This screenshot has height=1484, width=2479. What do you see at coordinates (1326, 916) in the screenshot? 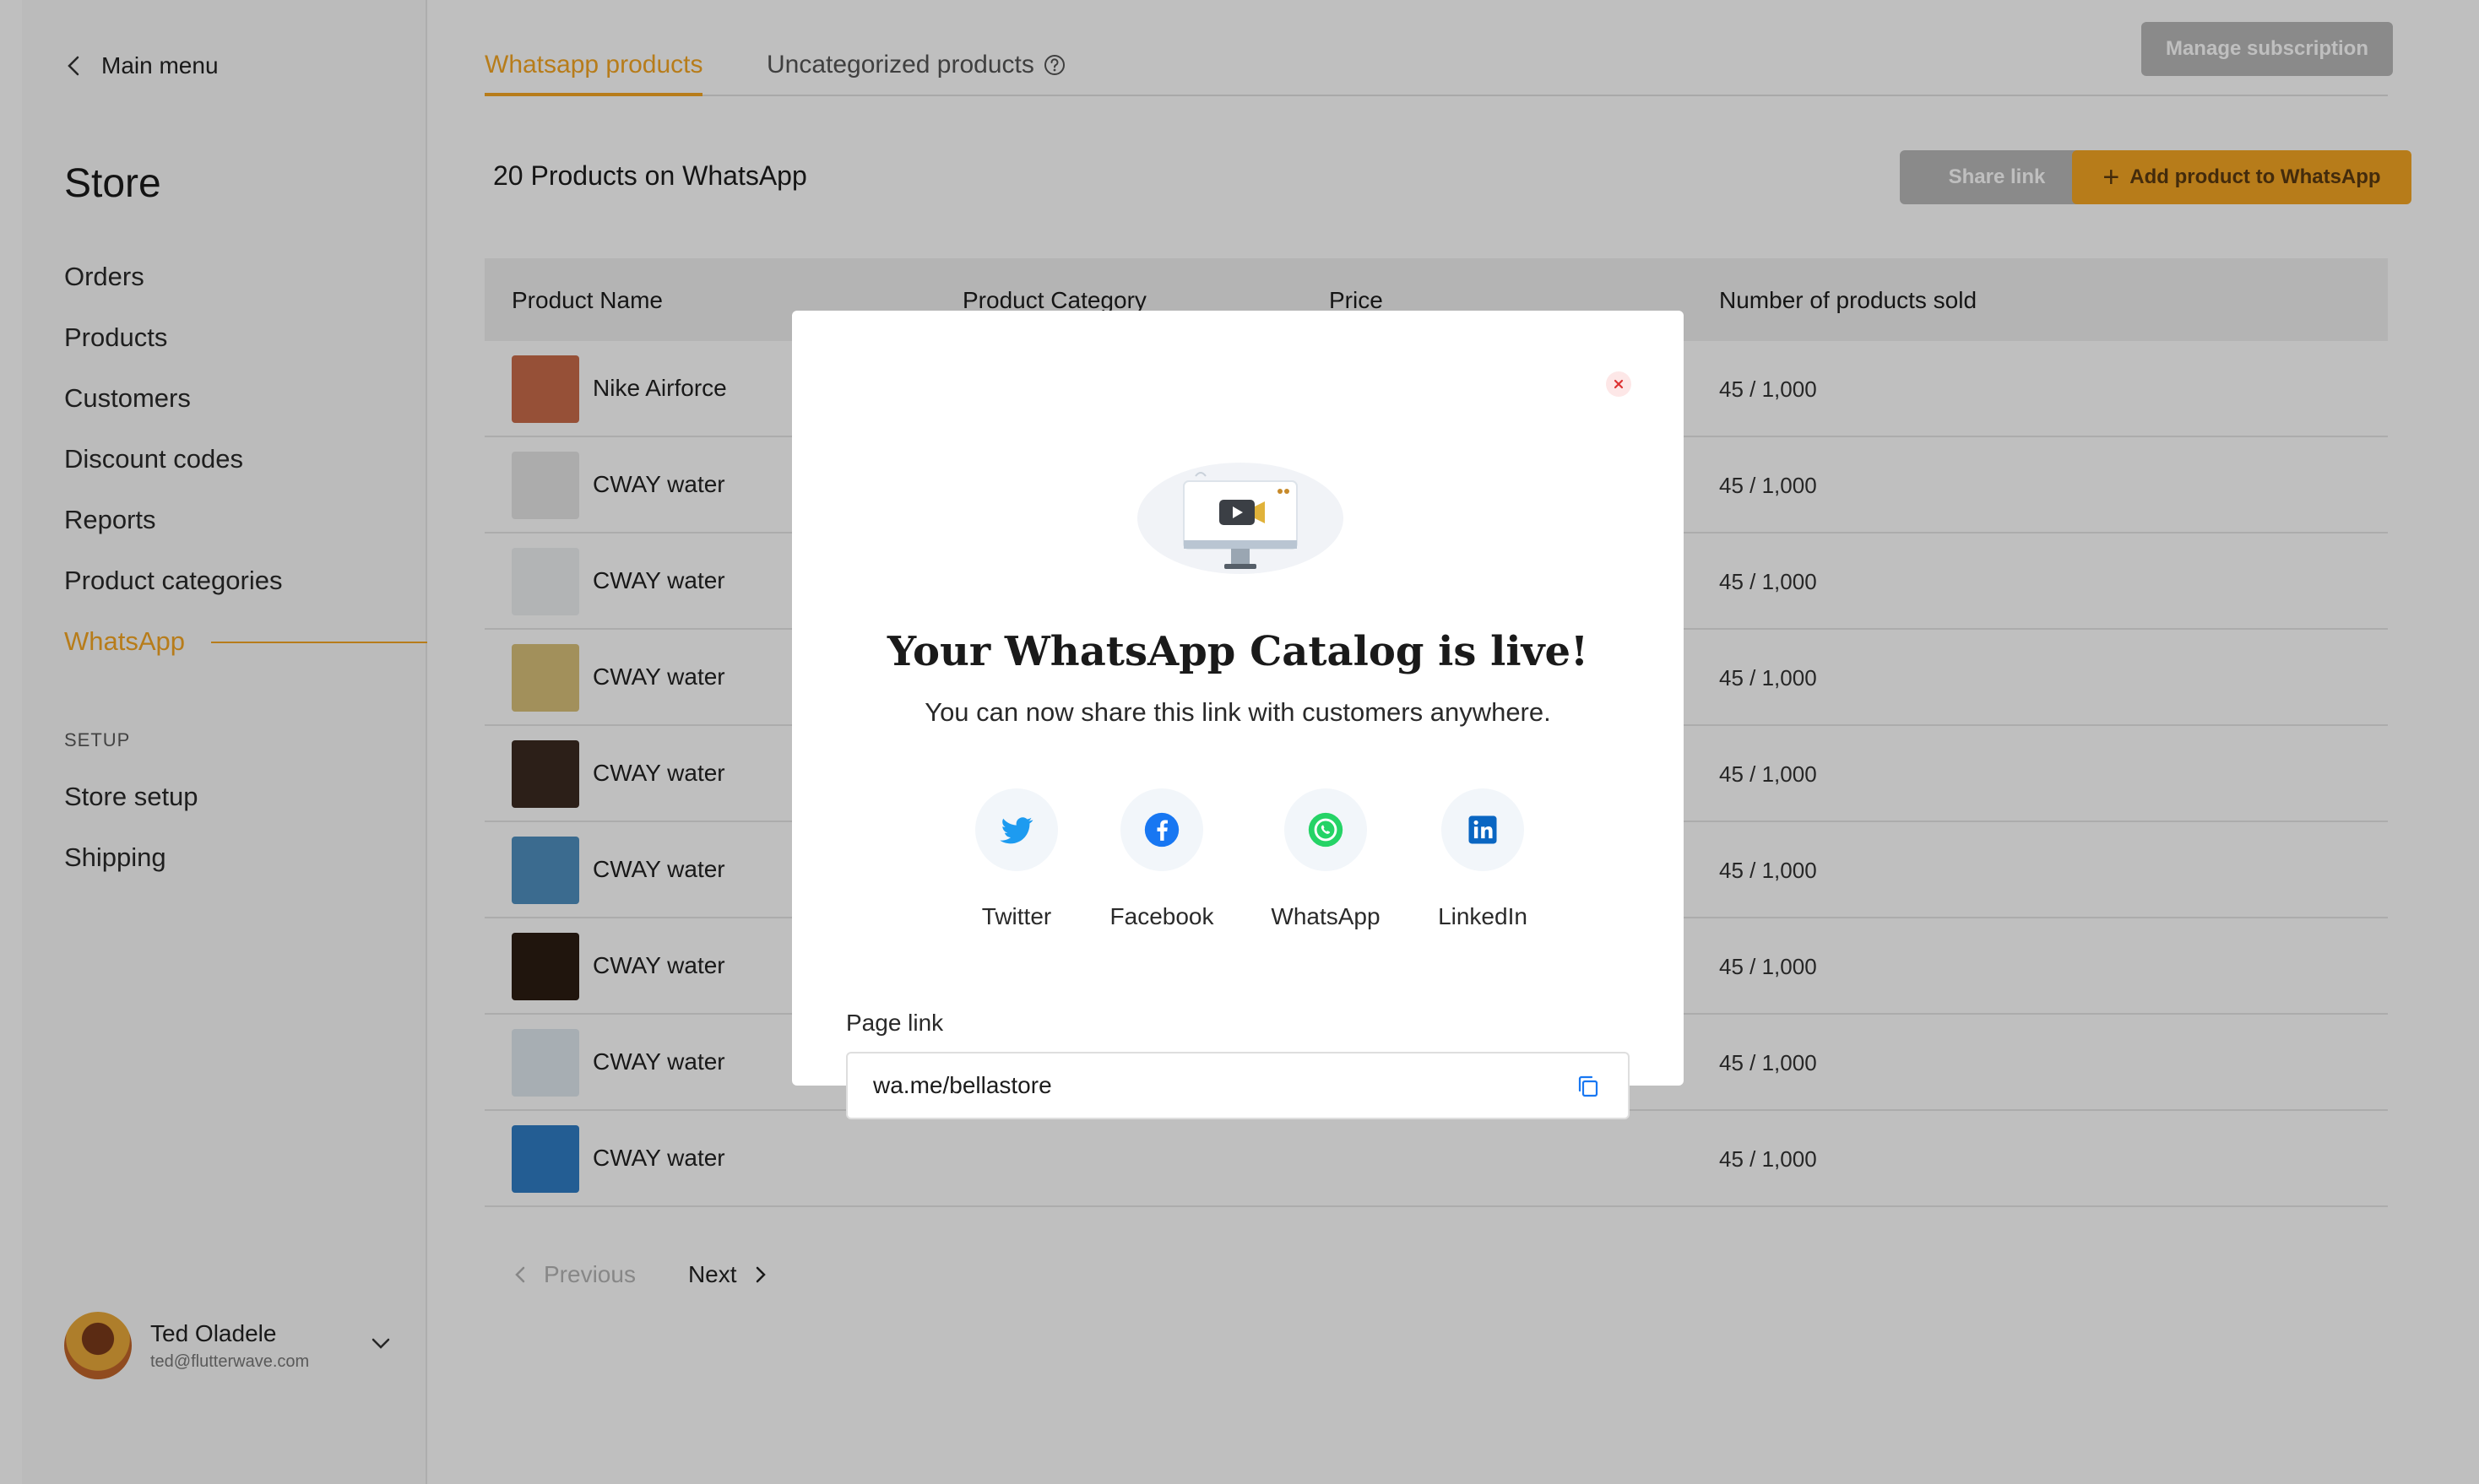
I see `share-label: WhatsApp` at bounding box center [1326, 916].